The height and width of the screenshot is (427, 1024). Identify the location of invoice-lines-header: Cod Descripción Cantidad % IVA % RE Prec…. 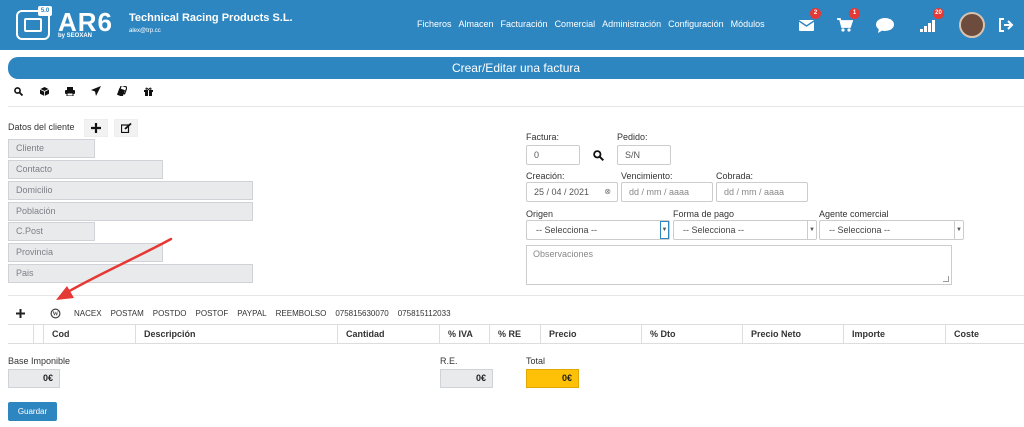
(516, 334).